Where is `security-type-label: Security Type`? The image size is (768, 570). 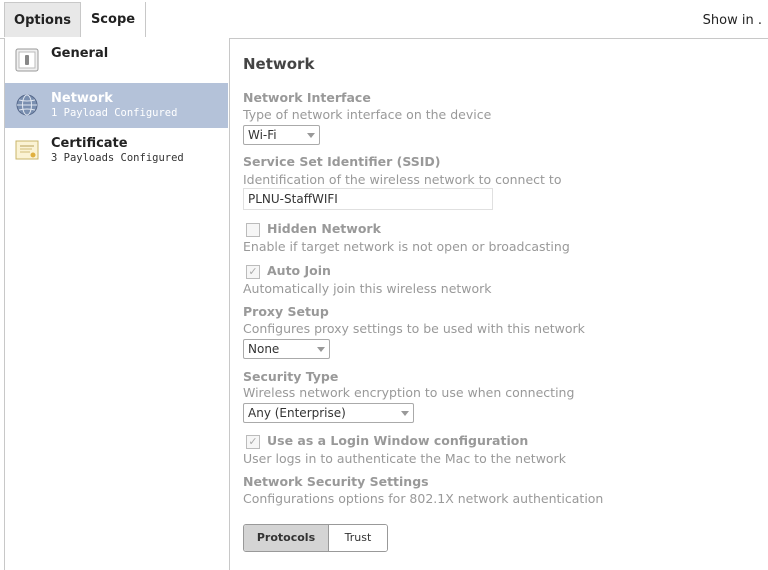
security-type-label: Security Type is located at coordinates (291, 376).